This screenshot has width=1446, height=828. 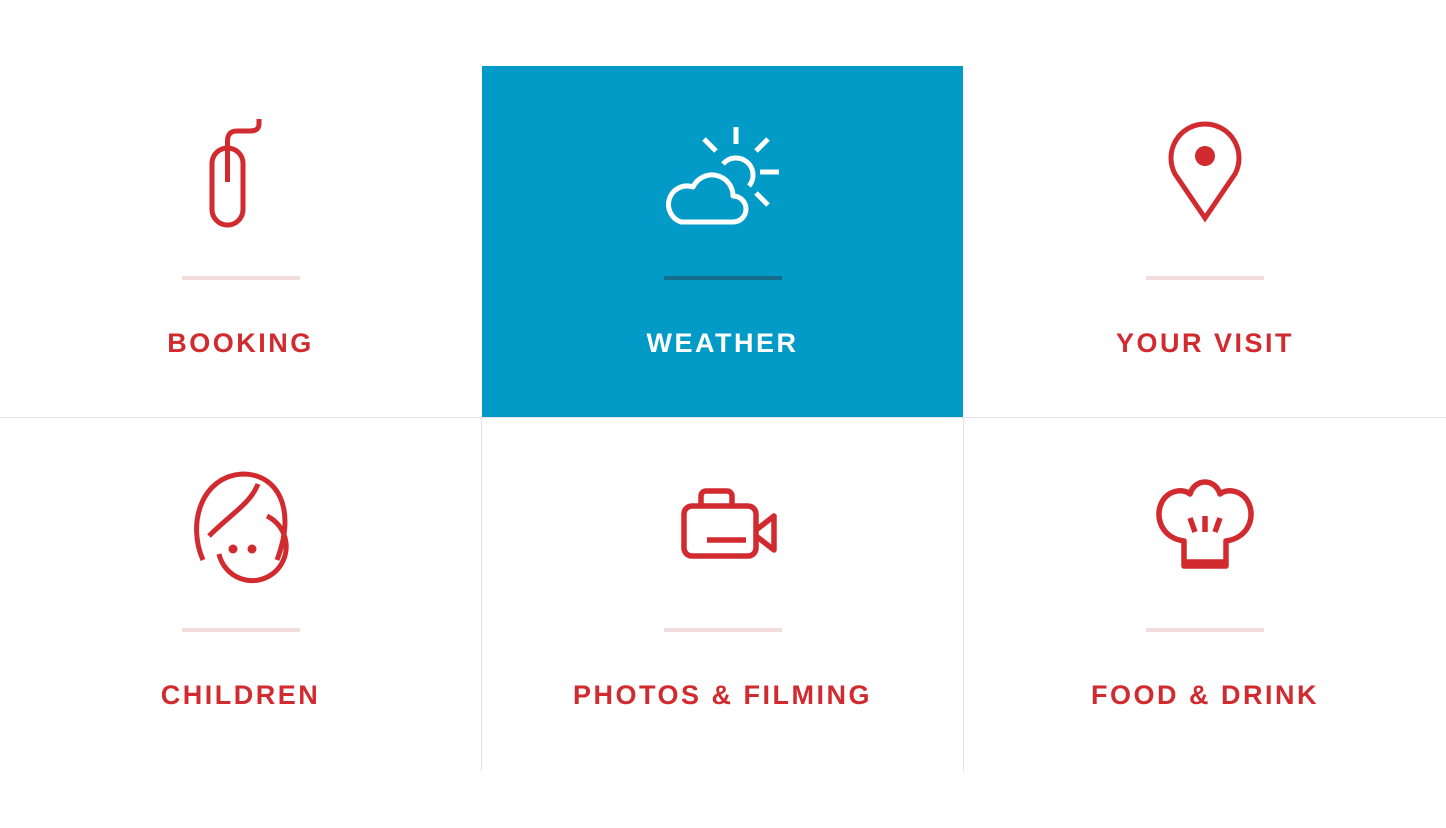 I want to click on tile-label: PHOTOS & FILMING, so click(x=722, y=695).